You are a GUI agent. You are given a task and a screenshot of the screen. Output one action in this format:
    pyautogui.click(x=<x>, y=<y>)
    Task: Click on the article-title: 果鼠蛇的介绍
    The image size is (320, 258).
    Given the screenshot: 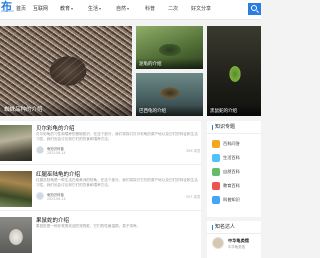 What is the action you would take?
    pyautogui.click(x=52, y=220)
    